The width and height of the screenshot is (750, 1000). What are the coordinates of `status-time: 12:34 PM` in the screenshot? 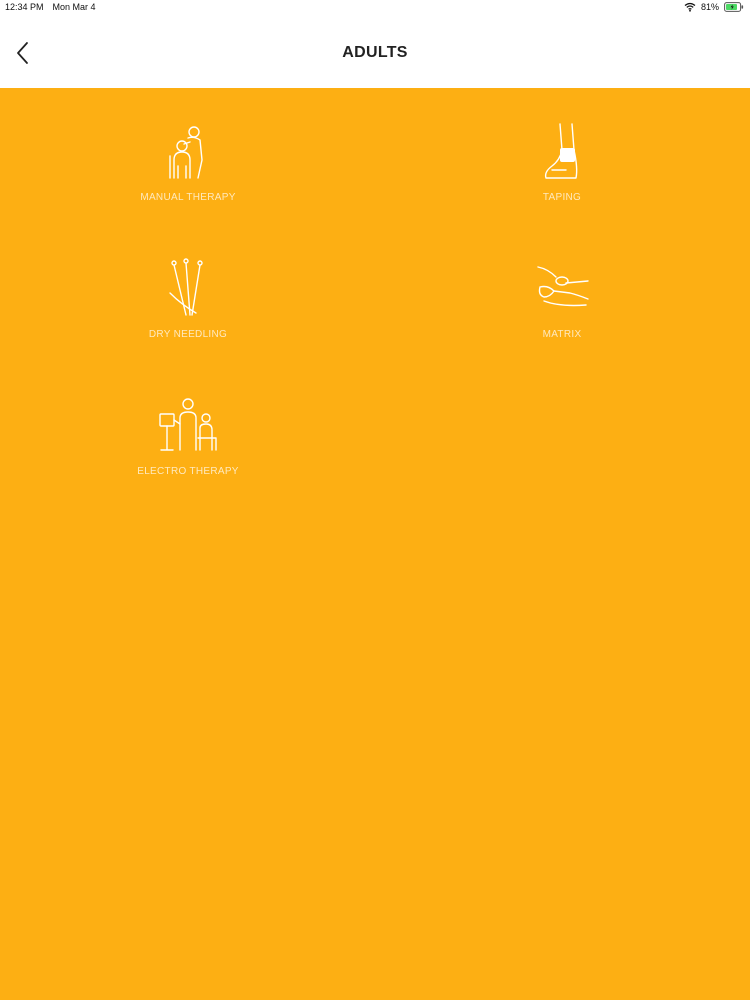 It's located at (24, 7).